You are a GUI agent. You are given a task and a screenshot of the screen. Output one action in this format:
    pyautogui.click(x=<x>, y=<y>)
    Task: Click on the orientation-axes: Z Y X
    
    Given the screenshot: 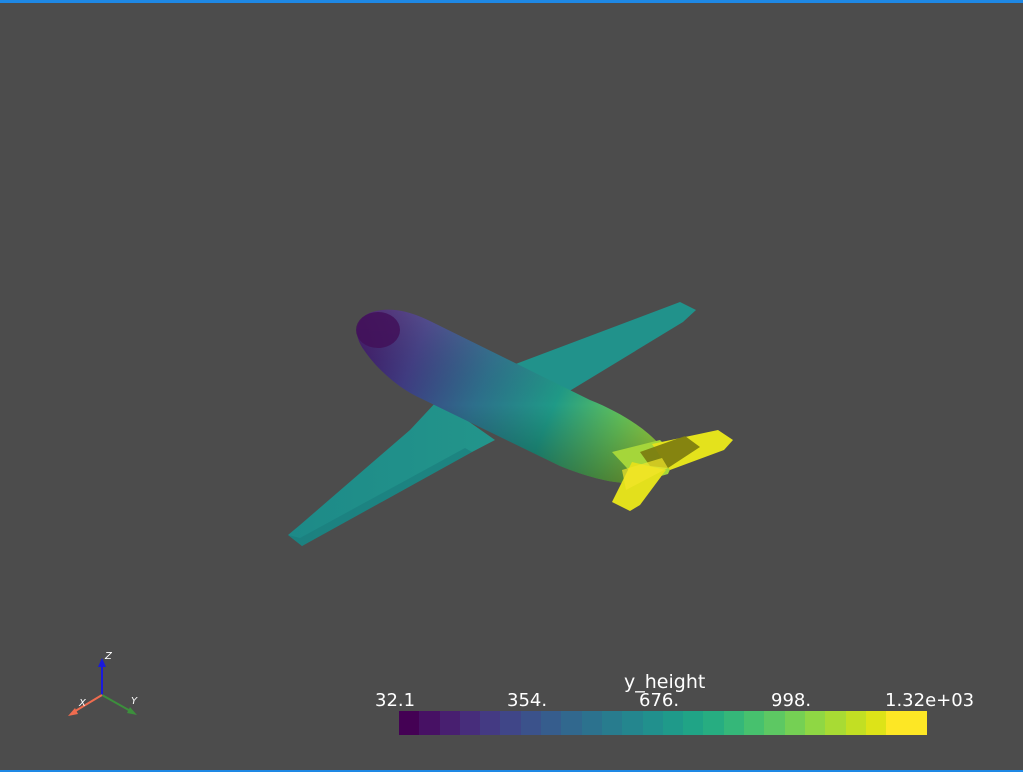 What is the action you would take?
    pyautogui.click(x=105, y=689)
    